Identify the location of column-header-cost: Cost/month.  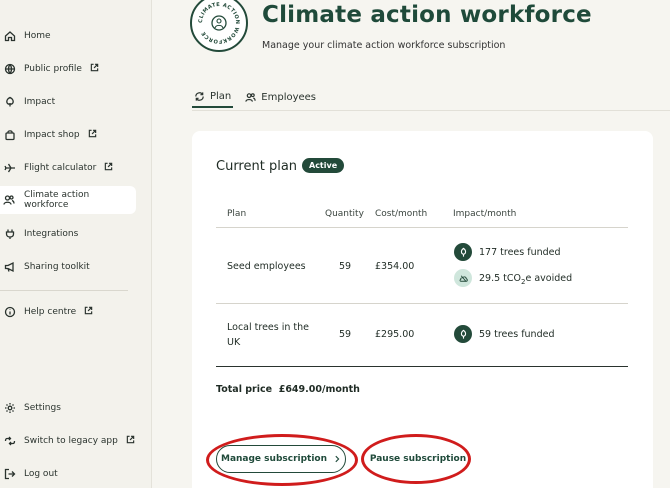
(401, 214).